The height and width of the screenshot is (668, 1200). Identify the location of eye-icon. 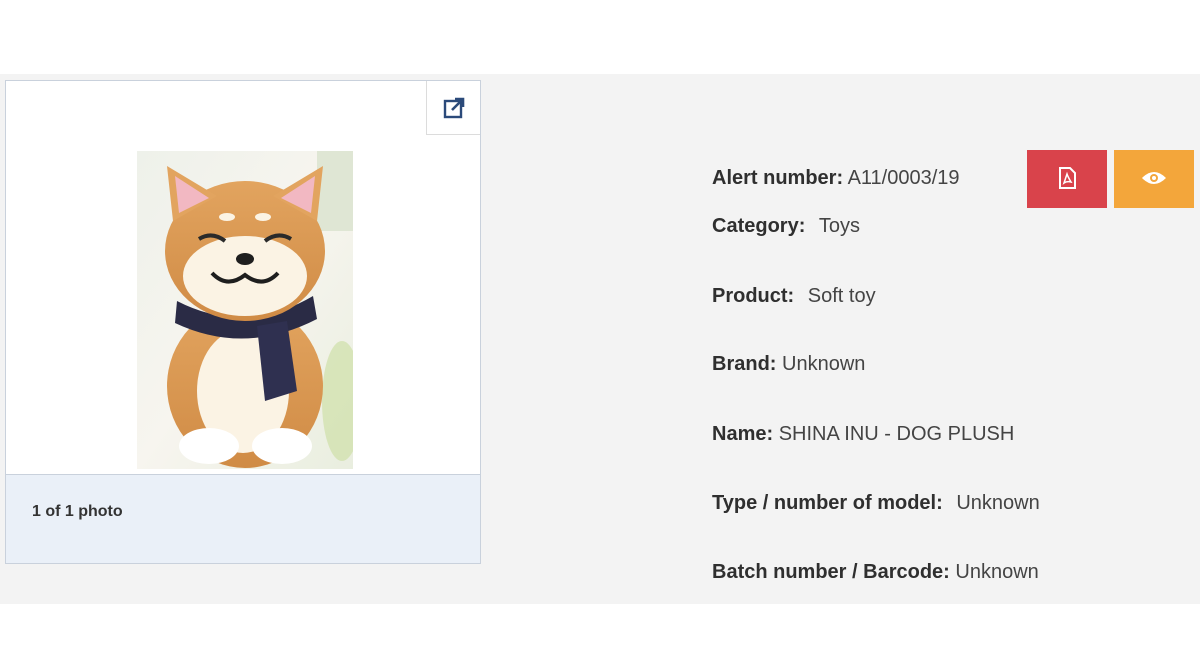
(1154, 179).